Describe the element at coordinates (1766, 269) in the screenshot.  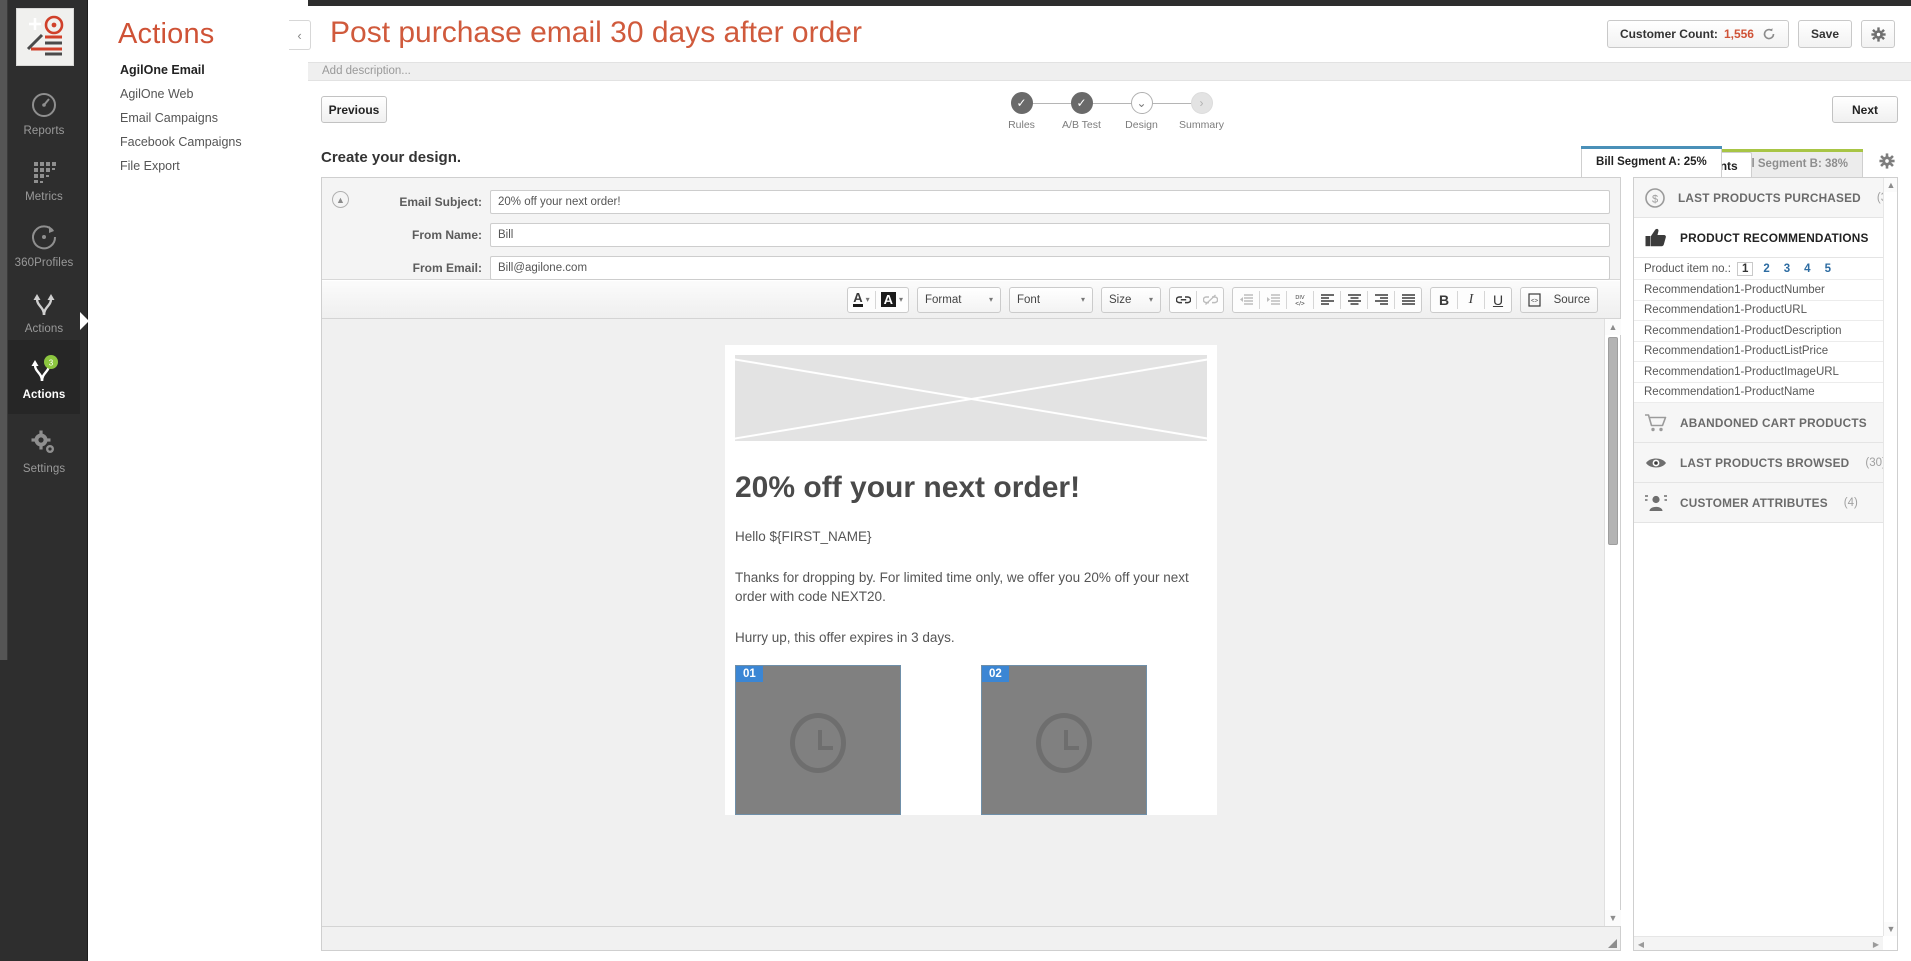
I see `page-2: 2` at that location.